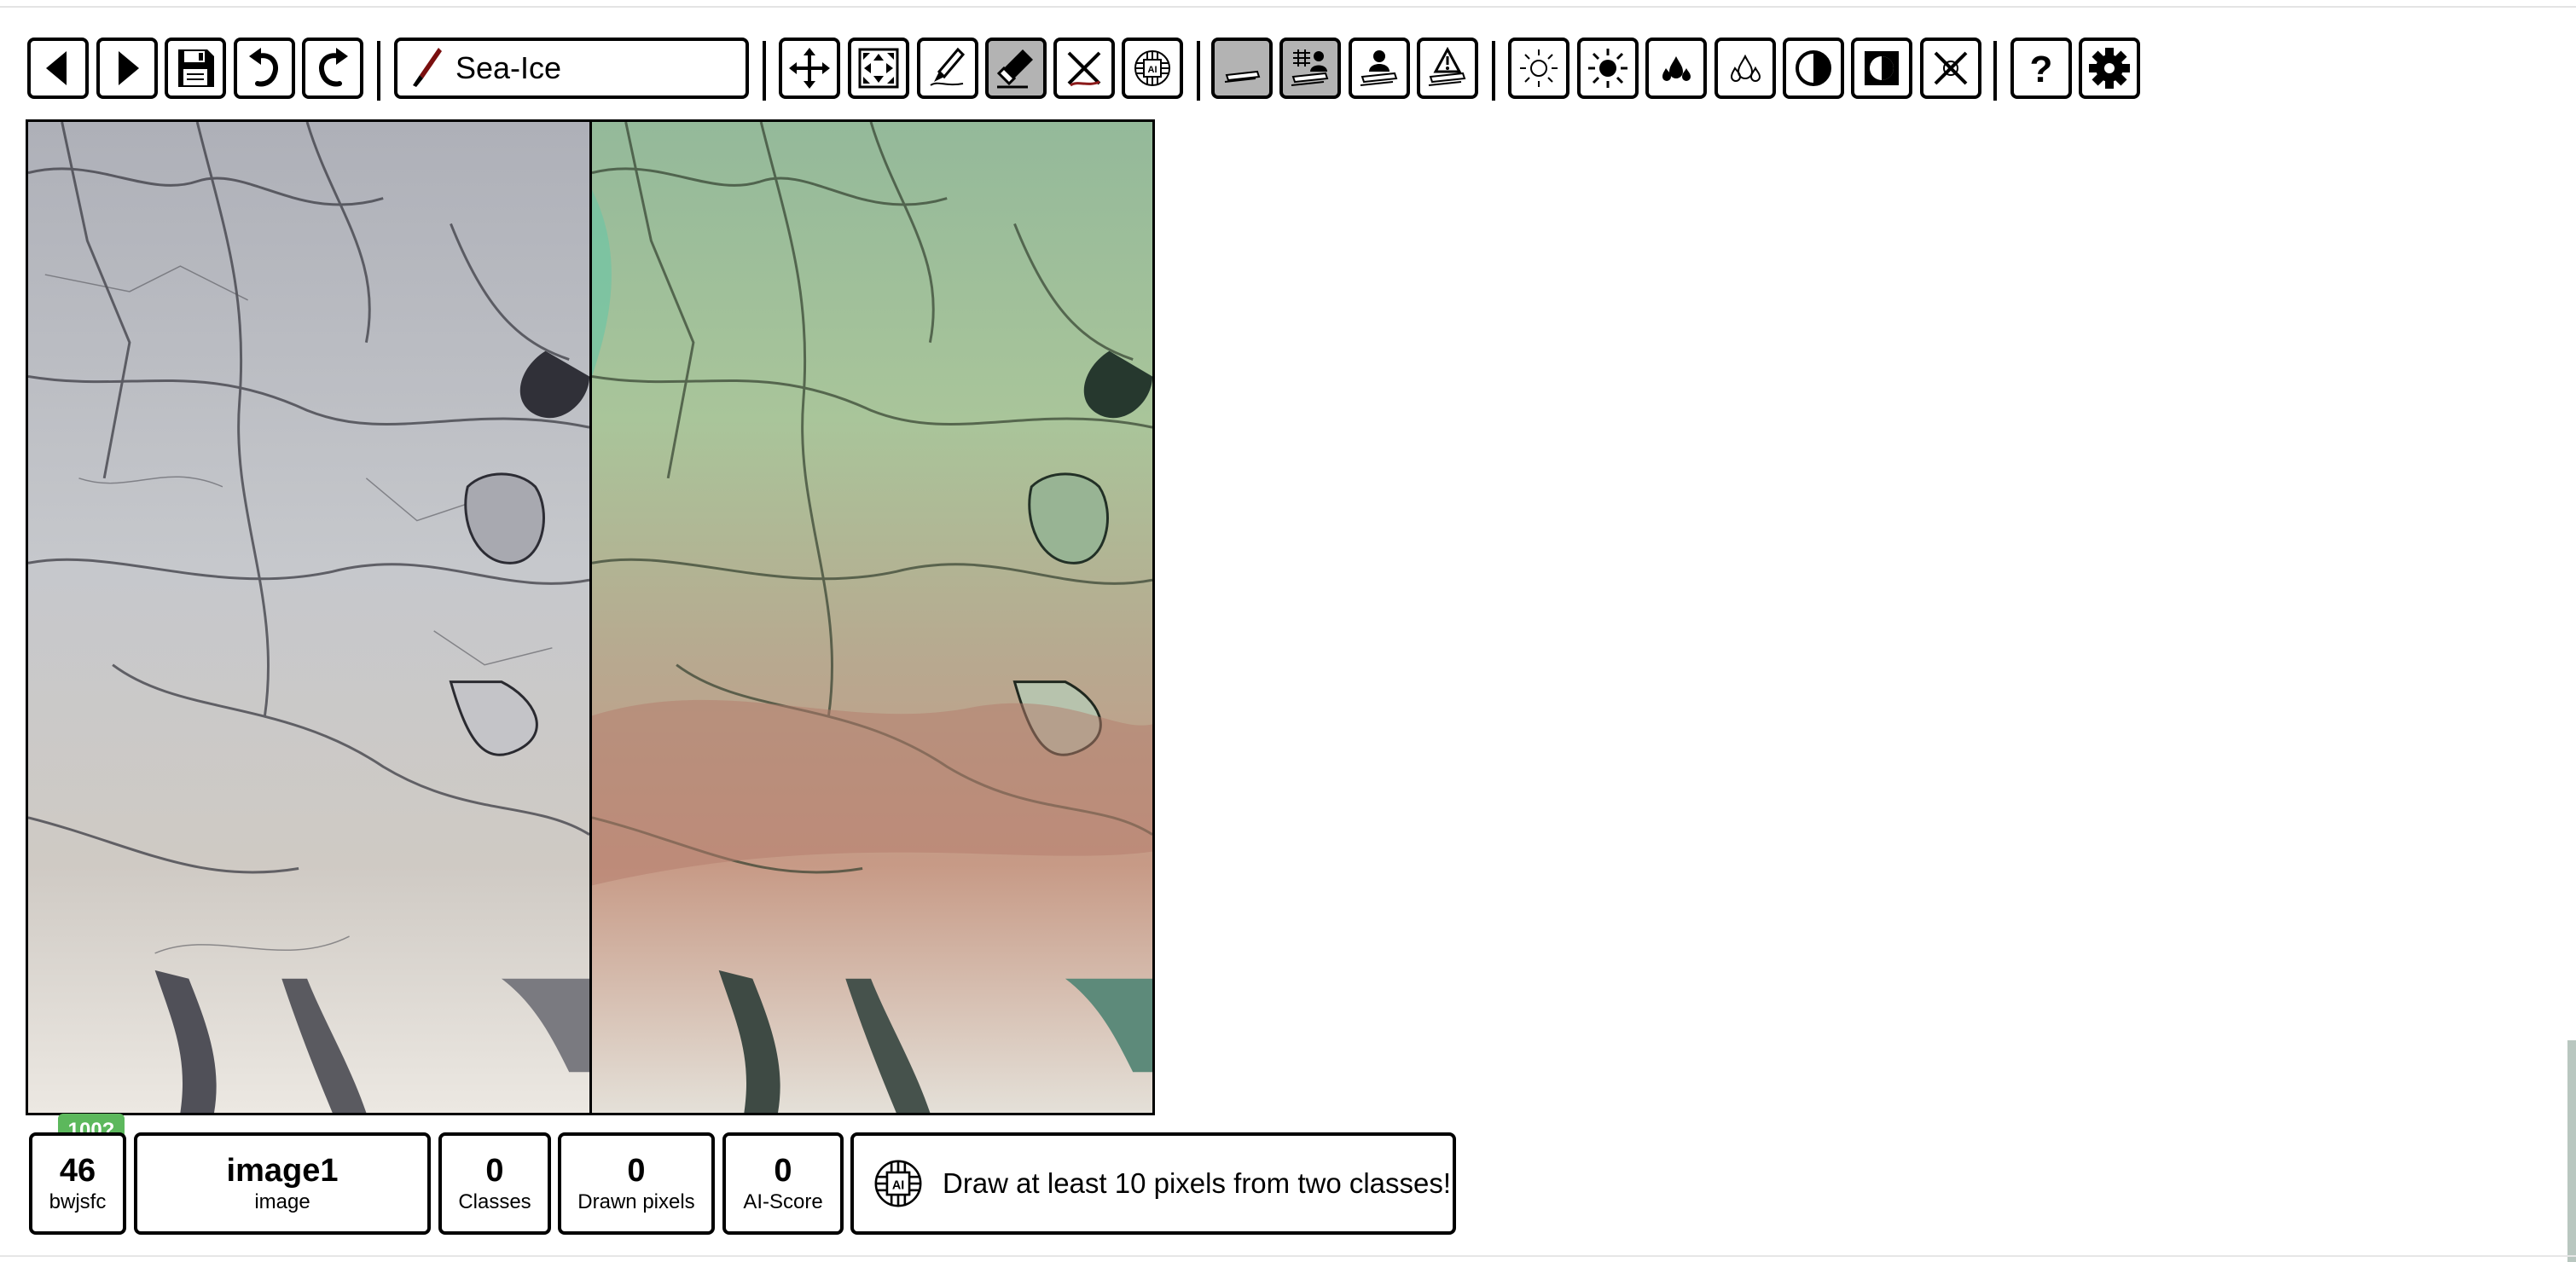  I want to click on undo-icon, so click(263, 67).